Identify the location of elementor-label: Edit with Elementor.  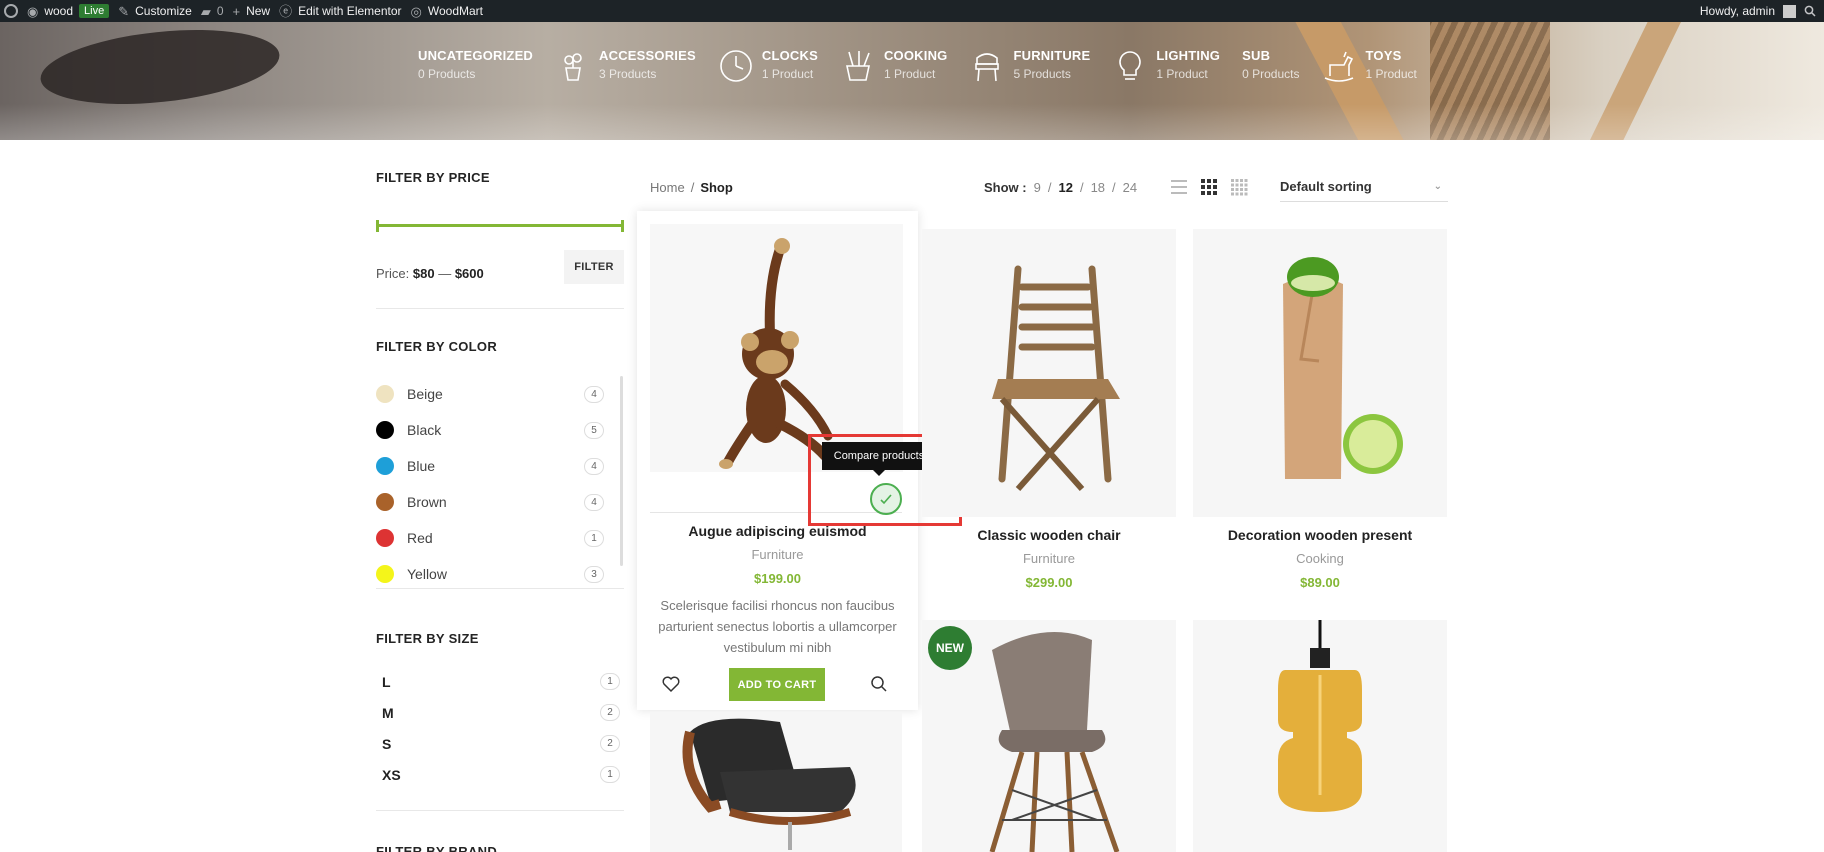
(350, 11).